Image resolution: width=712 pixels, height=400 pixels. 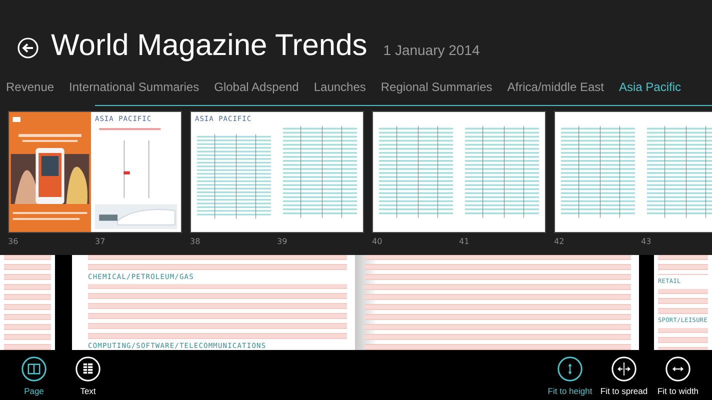 I want to click on page-number: 37, so click(x=100, y=242).